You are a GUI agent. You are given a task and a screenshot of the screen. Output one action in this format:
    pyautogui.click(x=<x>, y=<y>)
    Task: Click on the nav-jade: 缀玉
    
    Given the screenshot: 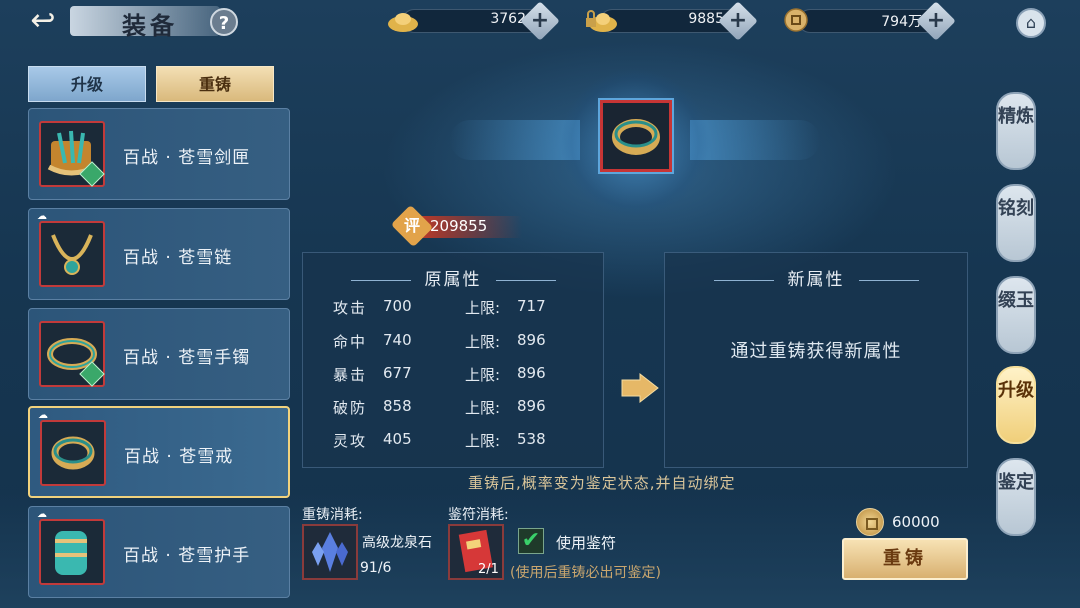 What is the action you would take?
    pyautogui.click(x=1016, y=315)
    